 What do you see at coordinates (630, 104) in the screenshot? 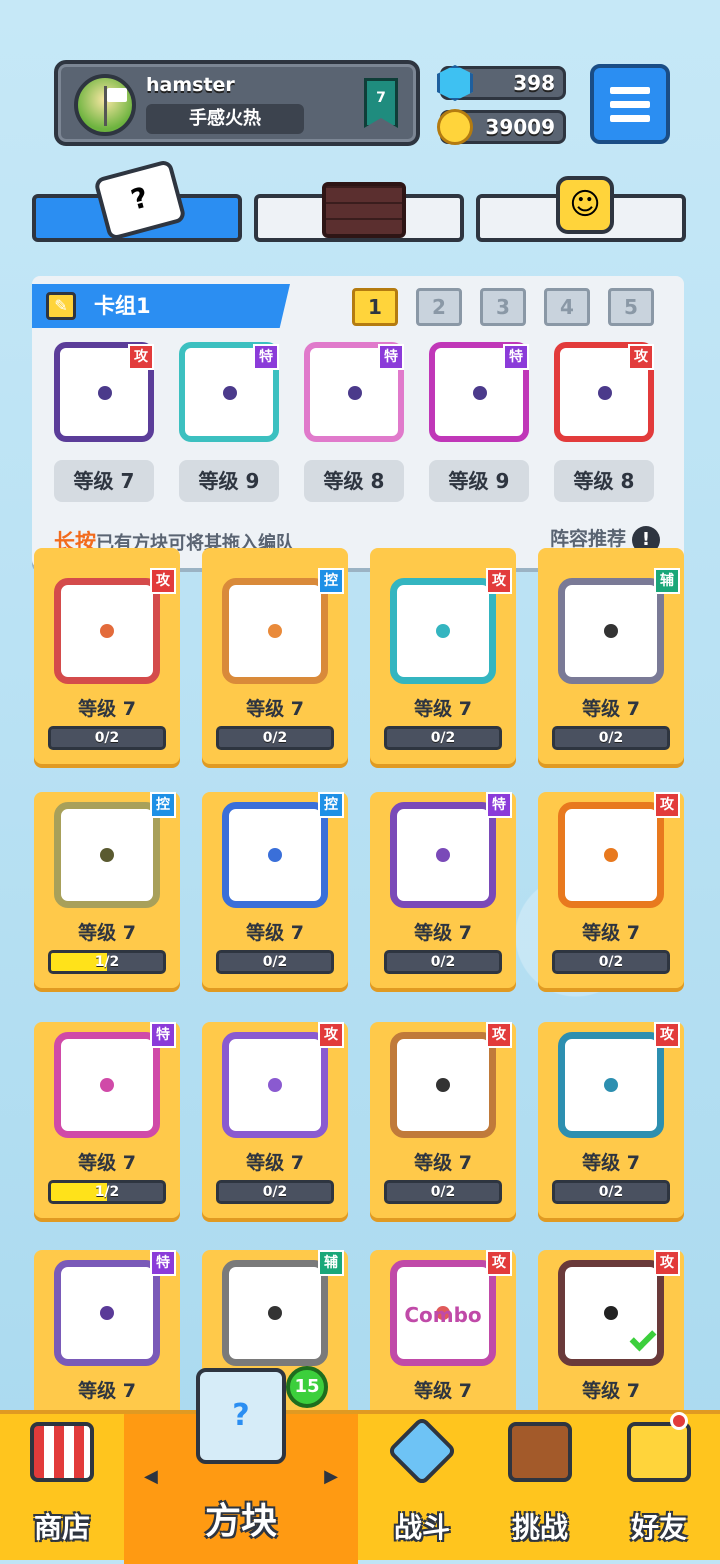
I see `menu-button` at bounding box center [630, 104].